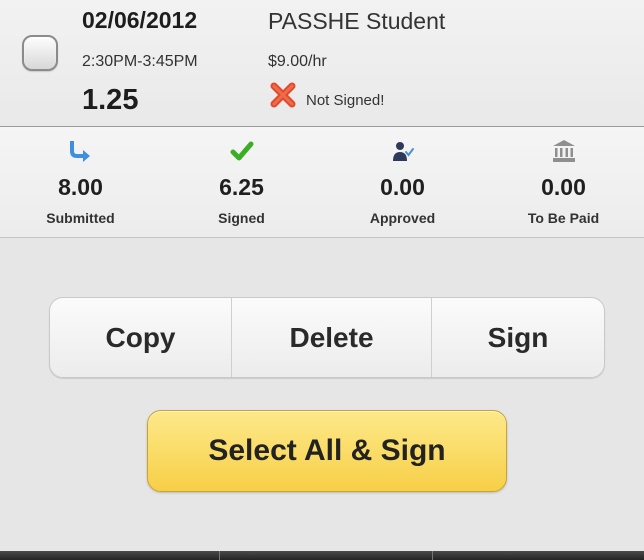 This screenshot has width=644, height=560. I want to click on entry-hours: 1.25, so click(110, 100).